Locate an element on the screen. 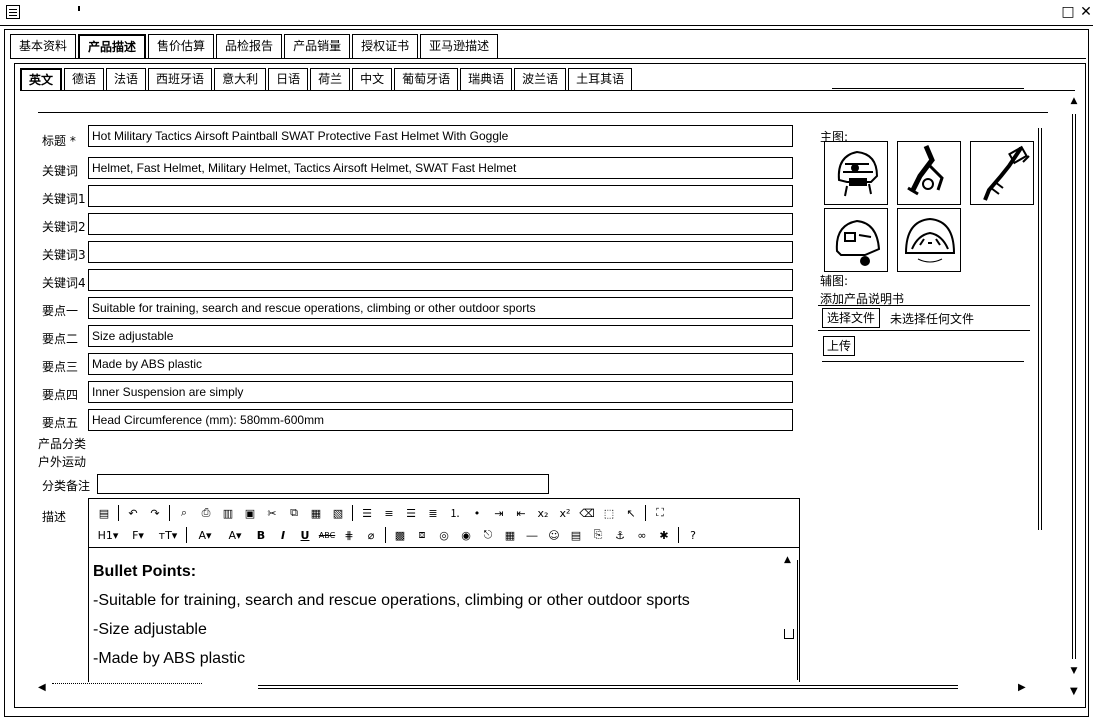  keywords3-input is located at coordinates (440, 252).